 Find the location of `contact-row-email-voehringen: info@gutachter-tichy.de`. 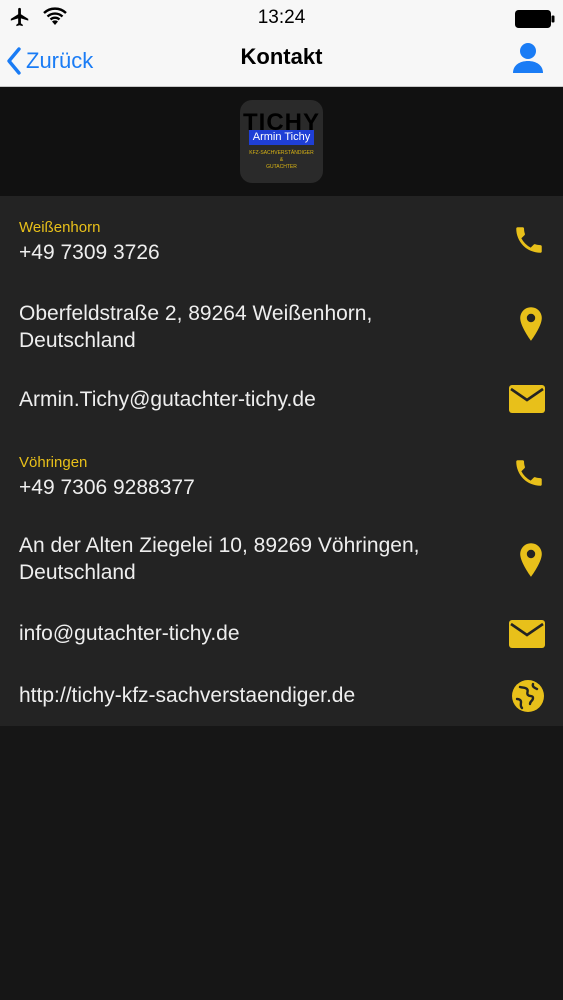

contact-row-email-voehringen: info@gutachter-tichy.de is located at coordinates (281, 633).